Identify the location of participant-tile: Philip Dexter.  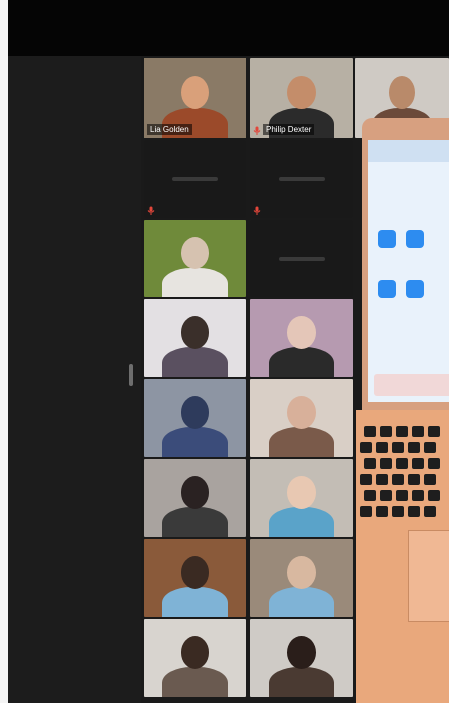
(301, 98).